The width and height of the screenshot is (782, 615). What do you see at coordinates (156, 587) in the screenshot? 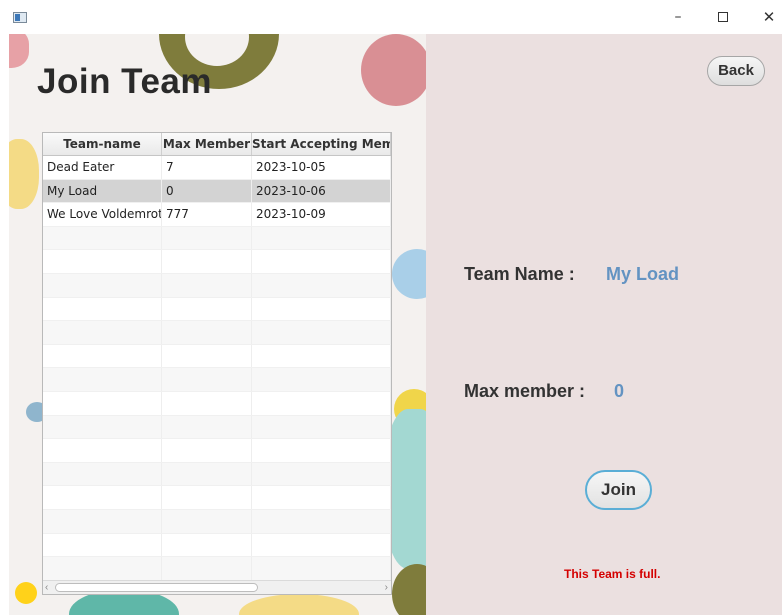
I see `scrollbar-thumb` at bounding box center [156, 587].